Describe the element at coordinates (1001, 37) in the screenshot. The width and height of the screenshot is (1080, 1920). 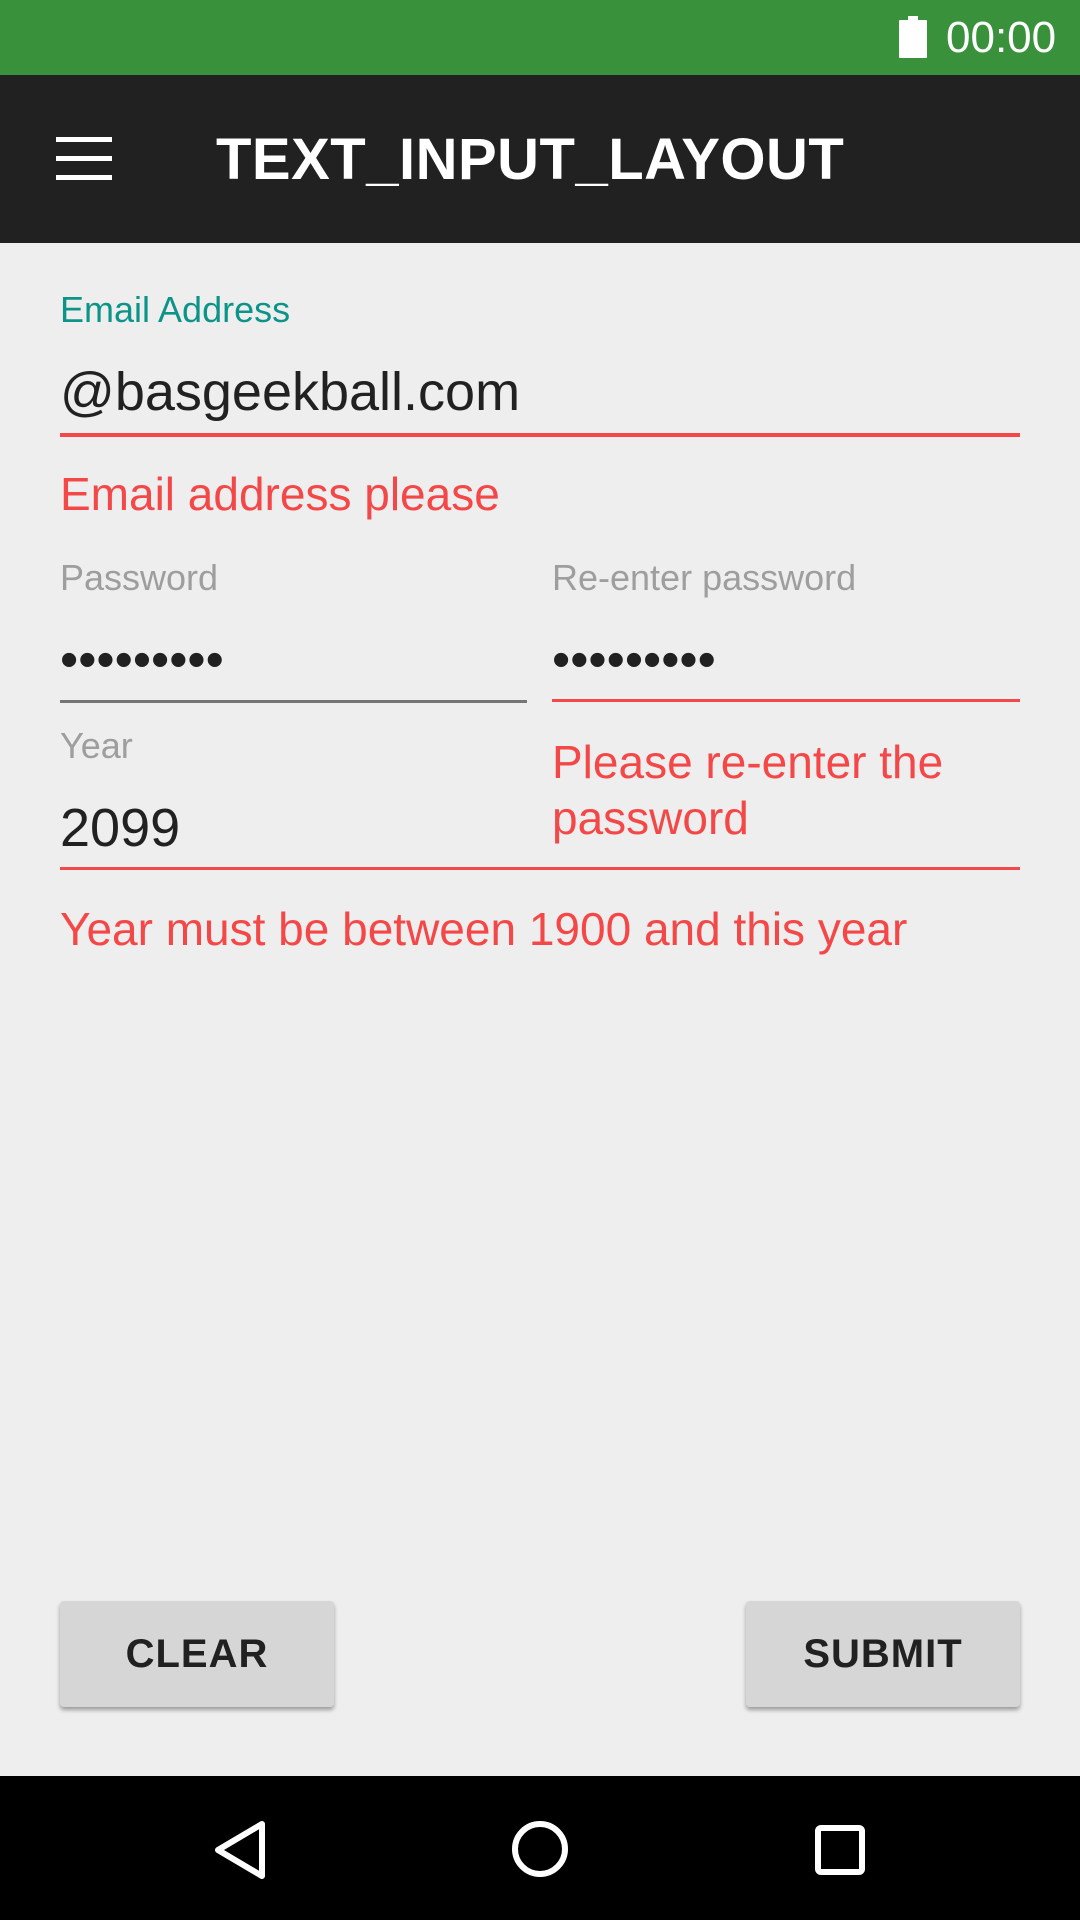
I see `status-time: 00:00` at that location.